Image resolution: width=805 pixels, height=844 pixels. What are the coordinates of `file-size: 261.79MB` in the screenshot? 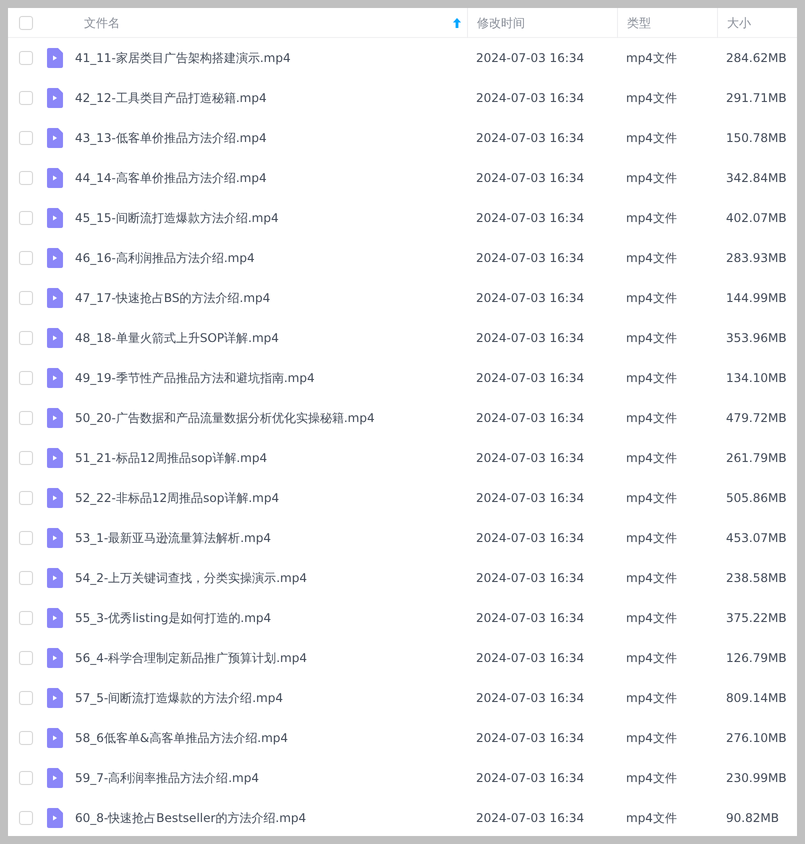 It's located at (756, 458).